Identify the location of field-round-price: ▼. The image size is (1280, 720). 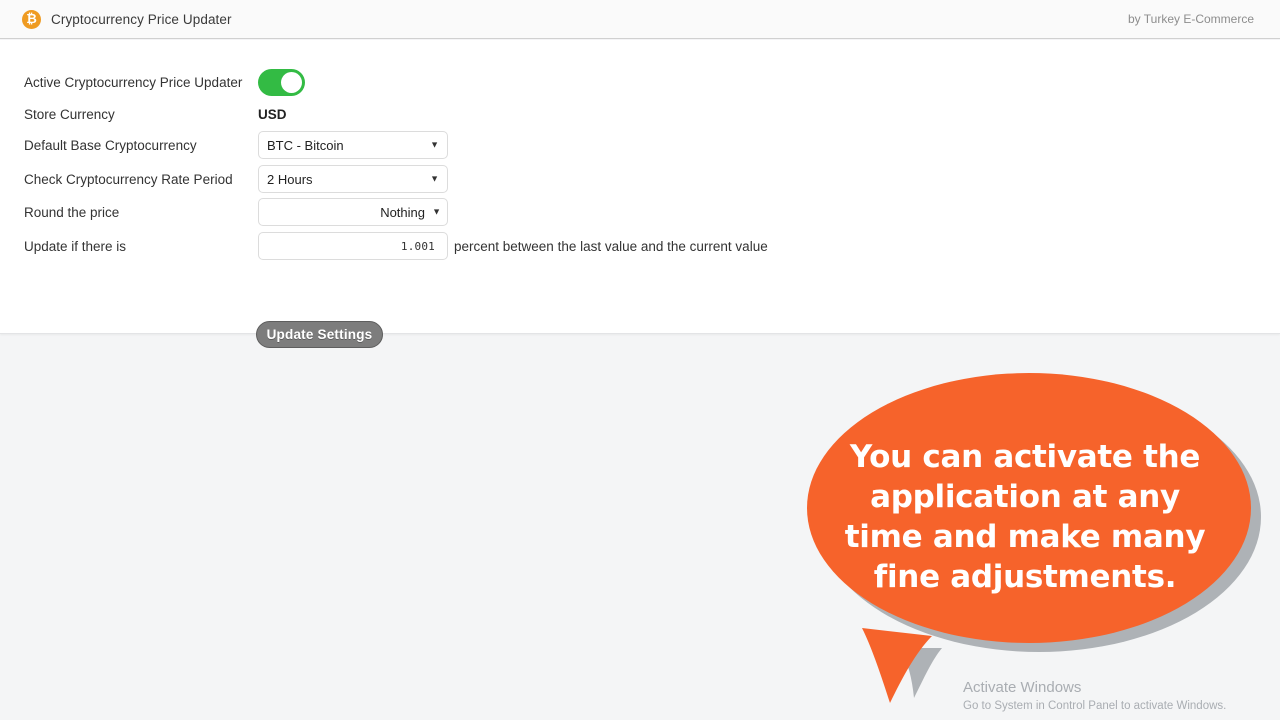
(353, 212).